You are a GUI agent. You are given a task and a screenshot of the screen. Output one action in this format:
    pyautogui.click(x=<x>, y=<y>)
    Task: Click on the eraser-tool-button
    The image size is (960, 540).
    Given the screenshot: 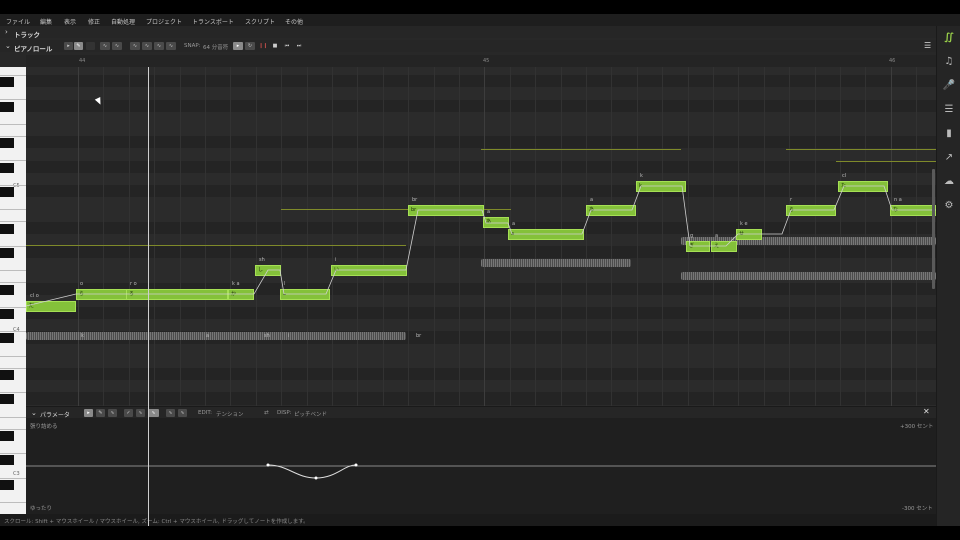 What is the action you would take?
    pyautogui.click(x=90, y=46)
    